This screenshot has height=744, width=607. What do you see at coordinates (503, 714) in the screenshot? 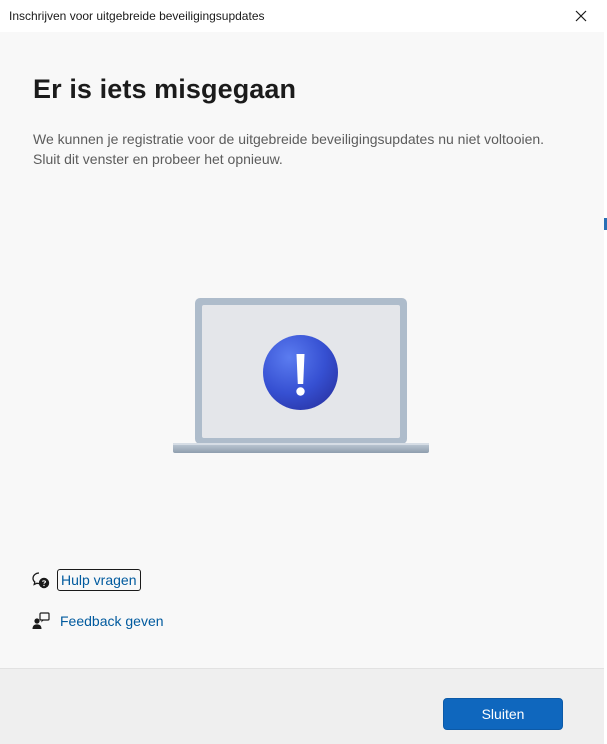
I see `close-button: Sluiten` at bounding box center [503, 714].